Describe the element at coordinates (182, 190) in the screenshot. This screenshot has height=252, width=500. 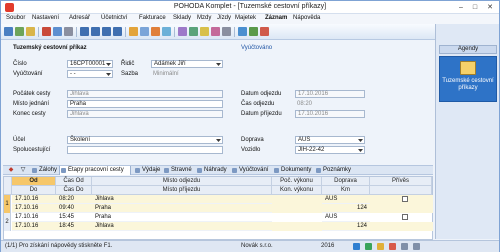
I see `column-header-misto-prijezdu: Místo příjezdu` at that location.